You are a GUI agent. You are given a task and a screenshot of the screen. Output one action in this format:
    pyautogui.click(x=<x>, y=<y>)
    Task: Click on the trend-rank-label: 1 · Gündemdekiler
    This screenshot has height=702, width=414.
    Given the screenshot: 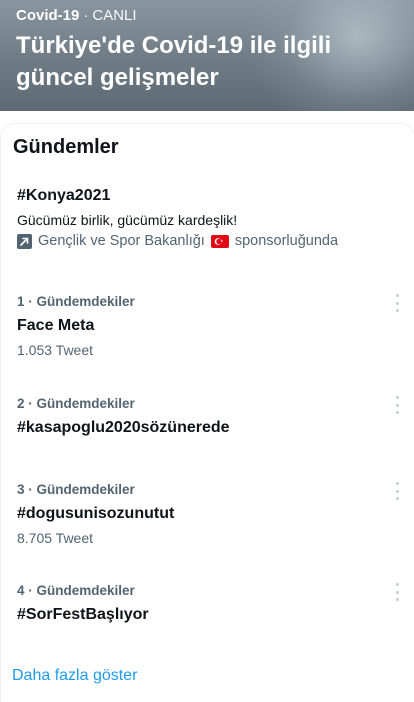 What is the action you would take?
    pyautogui.click(x=76, y=301)
    